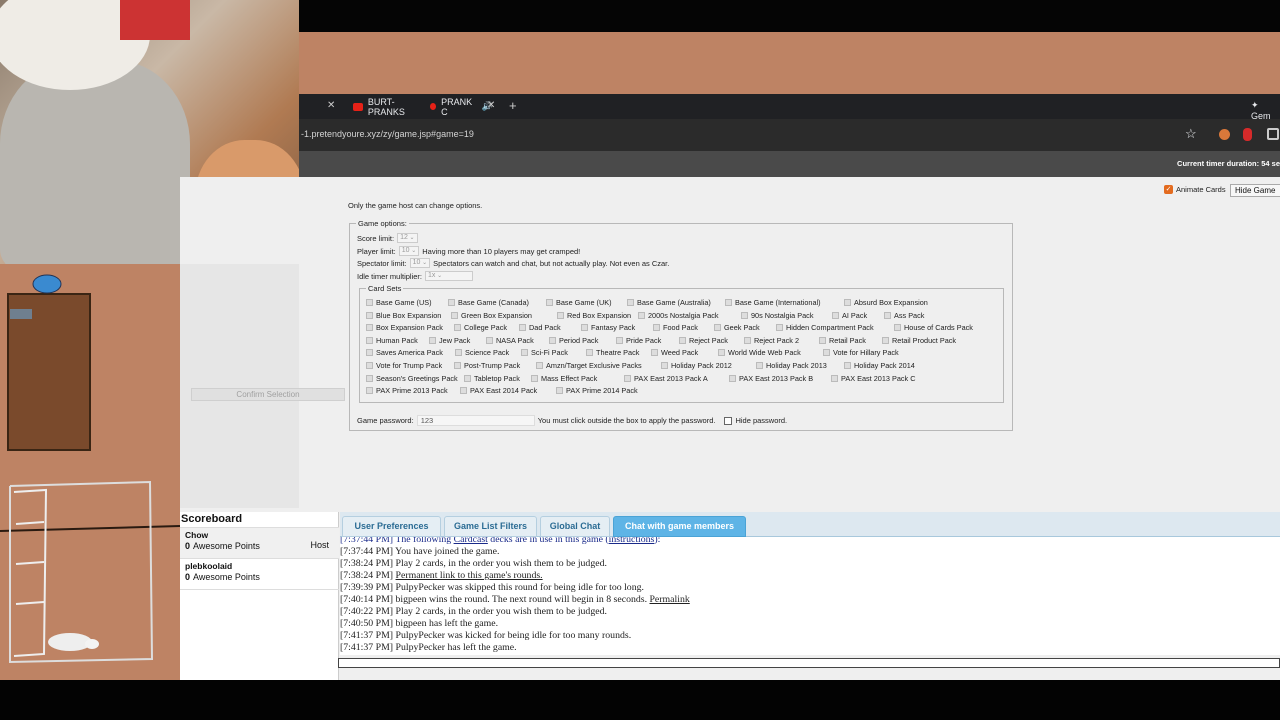 This screenshot has width=1280, height=720. Describe the element at coordinates (638, 340) in the screenshot. I see `card-set-option: Pride Pack` at that location.